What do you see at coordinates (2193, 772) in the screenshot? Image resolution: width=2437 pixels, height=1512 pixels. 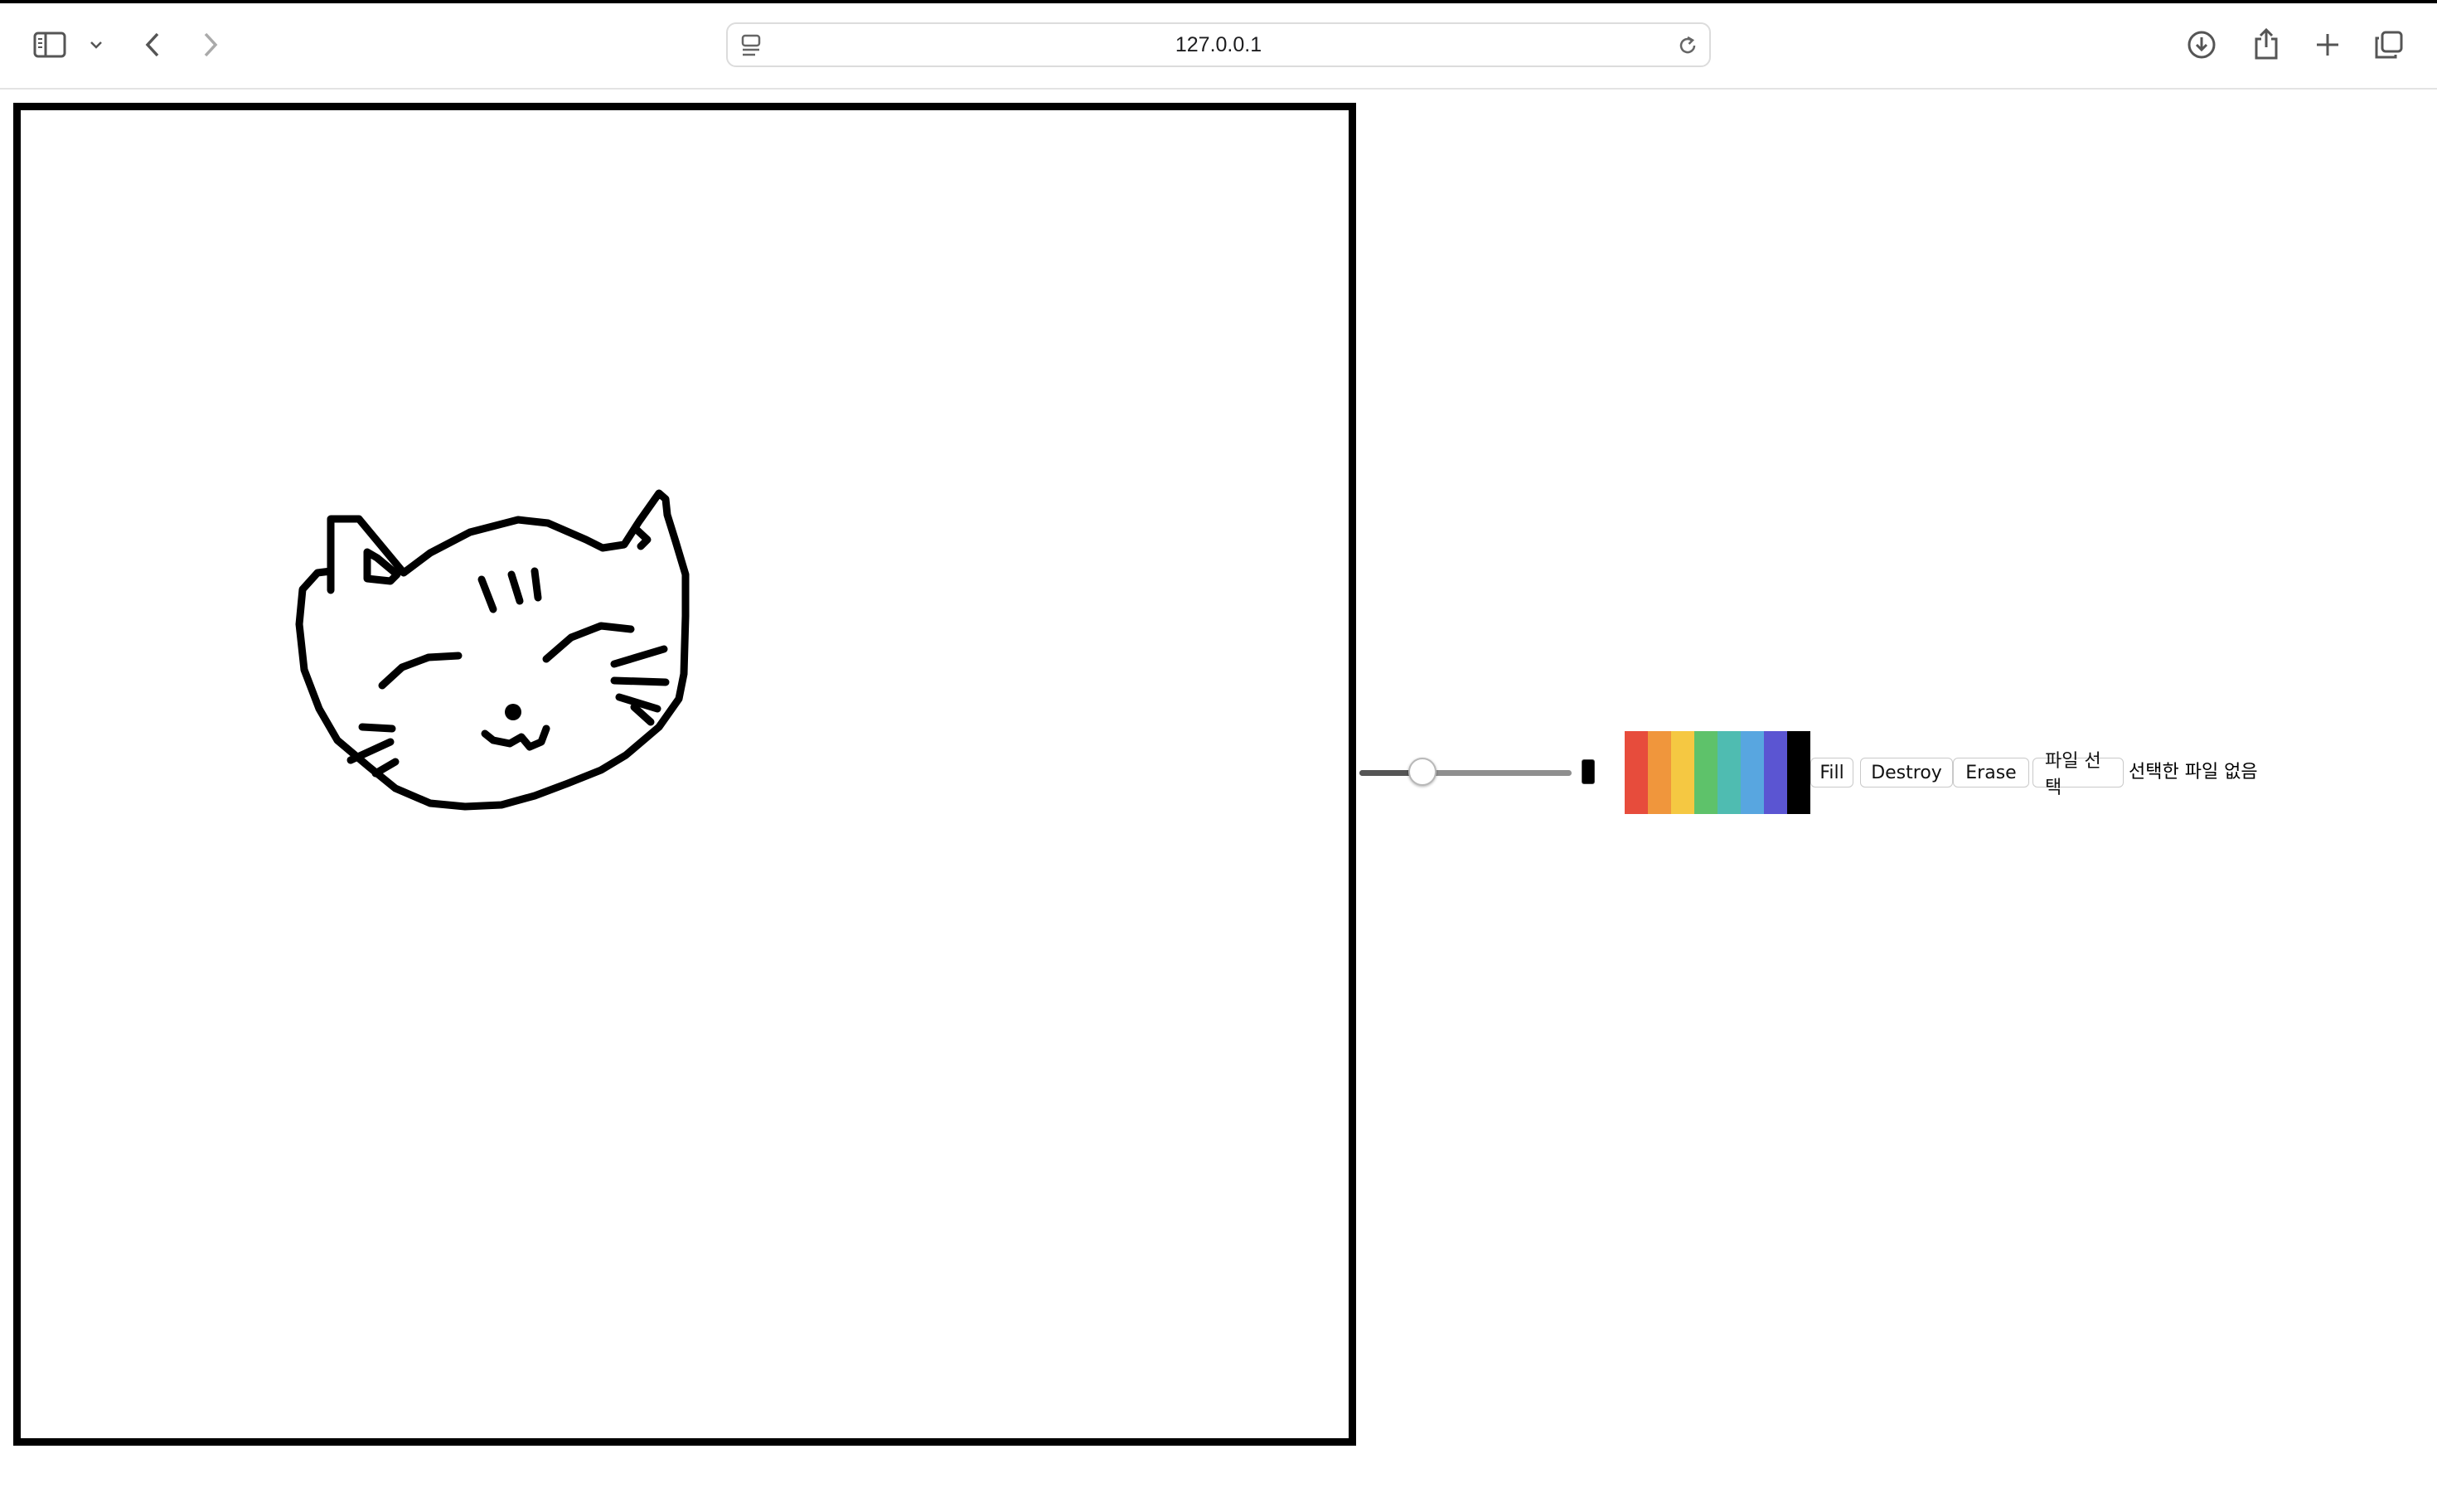 I see `file-status-text: 선택한 파일 없음` at bounding box center [2193, 772].